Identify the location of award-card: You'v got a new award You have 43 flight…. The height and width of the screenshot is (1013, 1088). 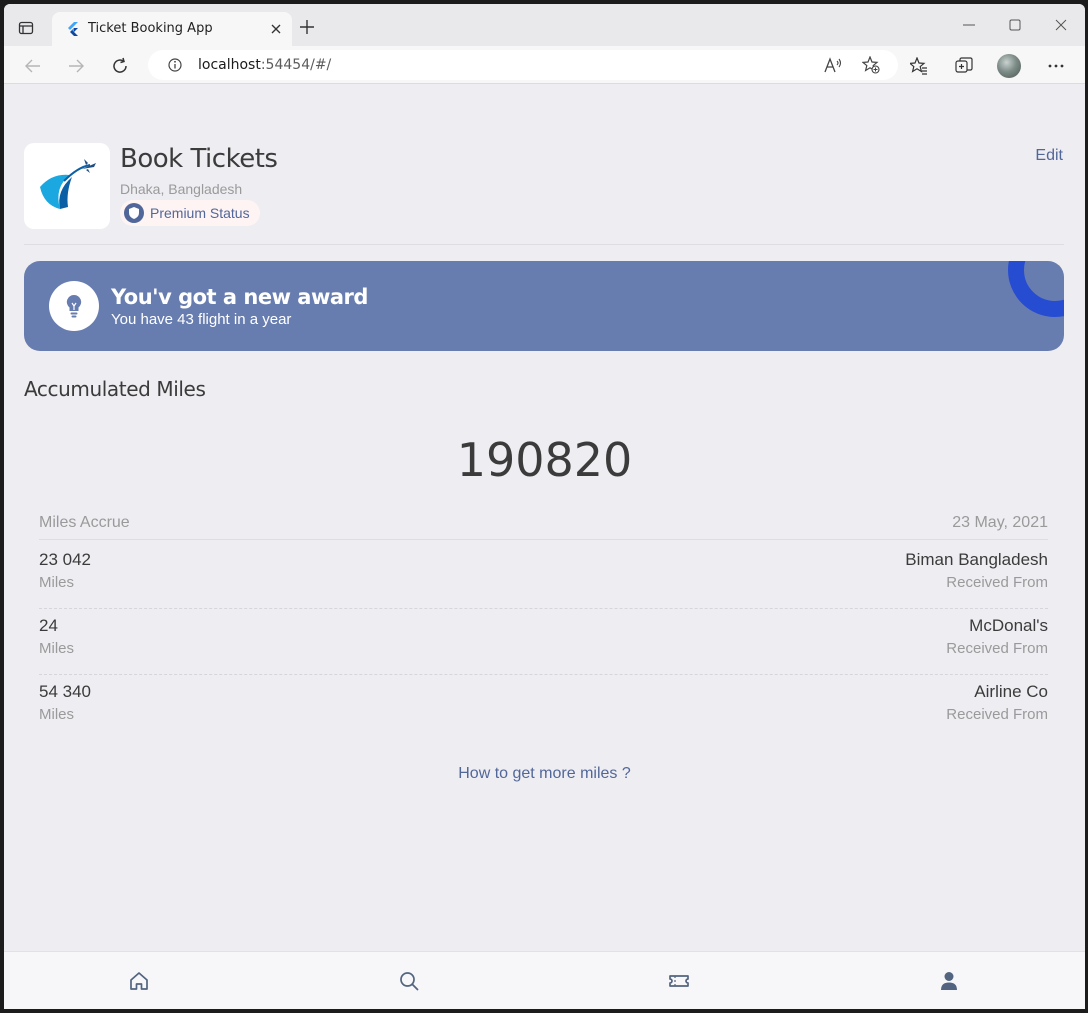
(544, 306).